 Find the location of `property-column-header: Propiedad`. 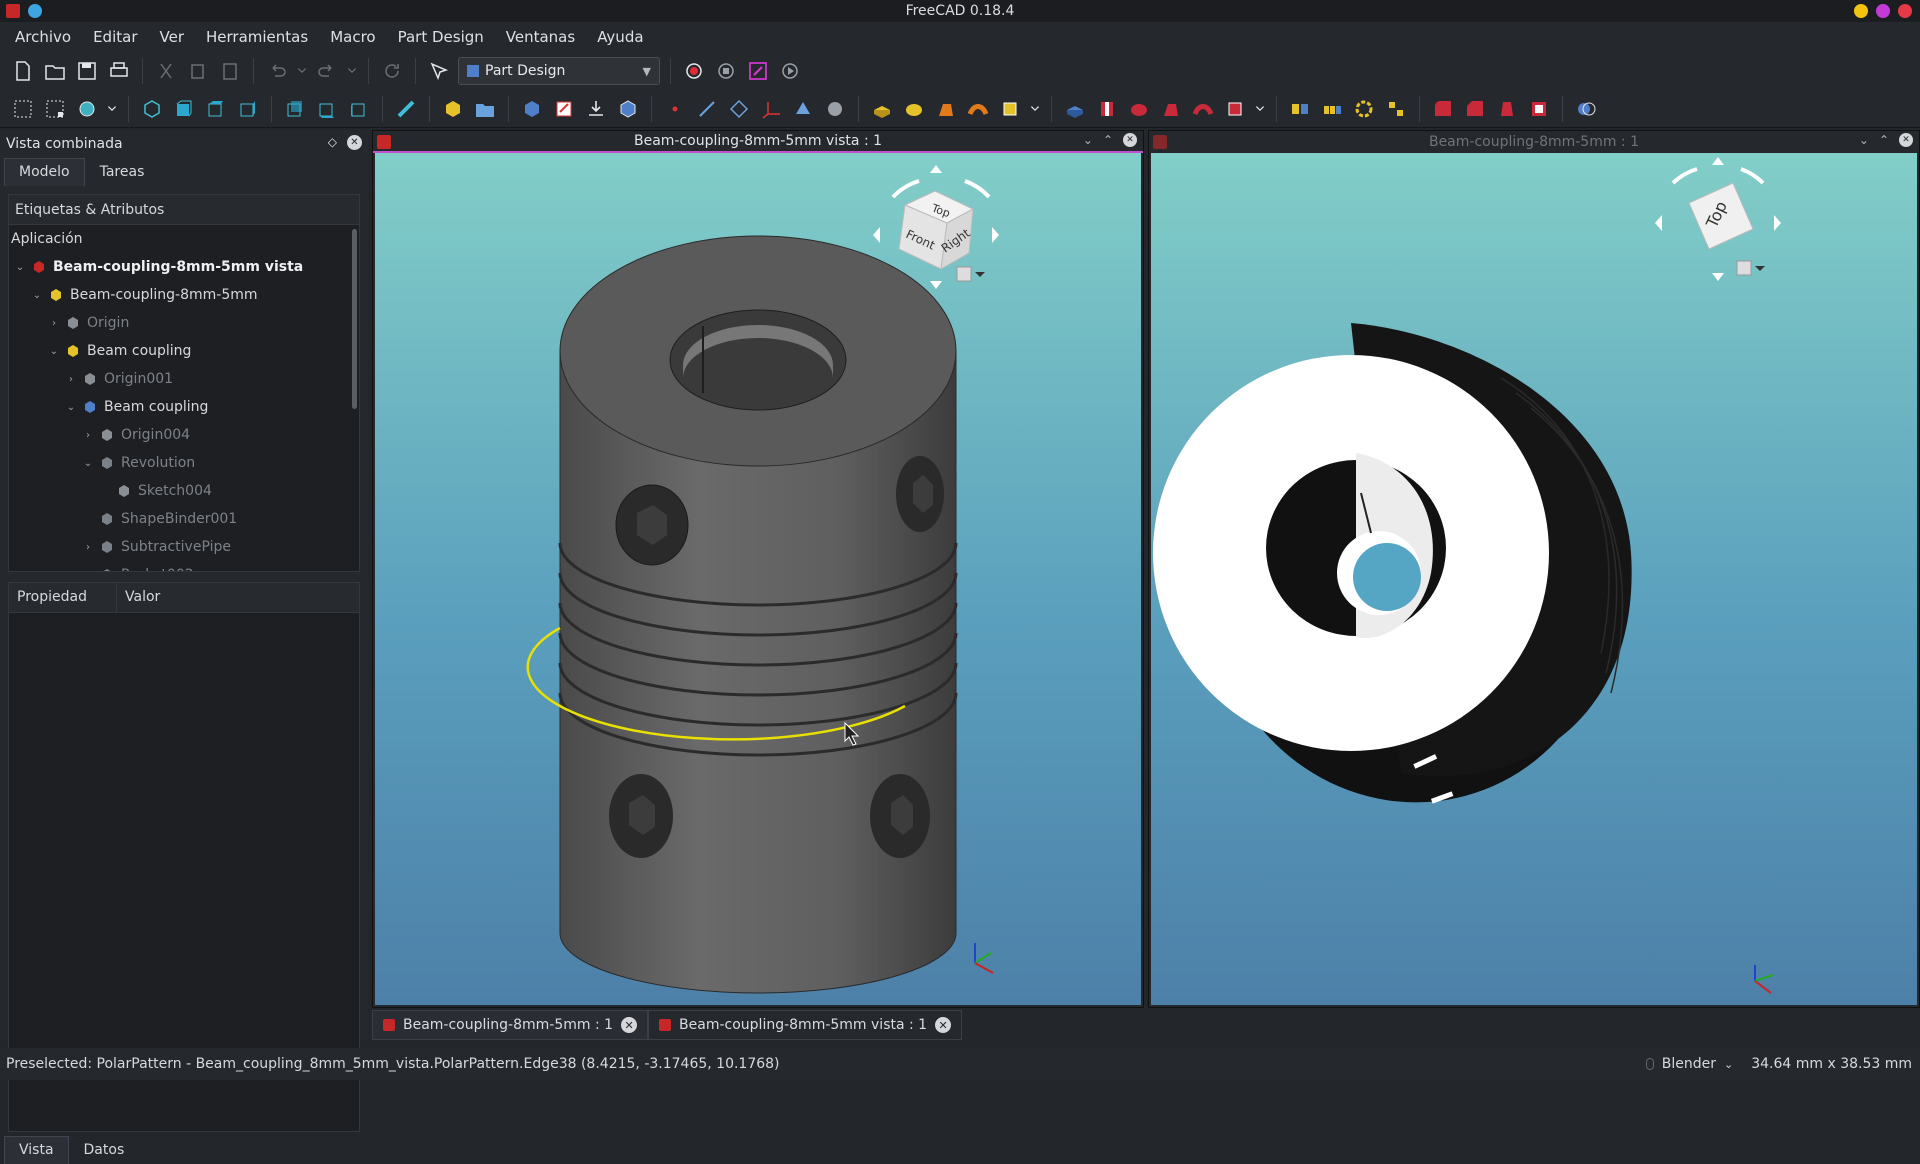

property-column-header: Propiedad is located at coordinates (63, 597).